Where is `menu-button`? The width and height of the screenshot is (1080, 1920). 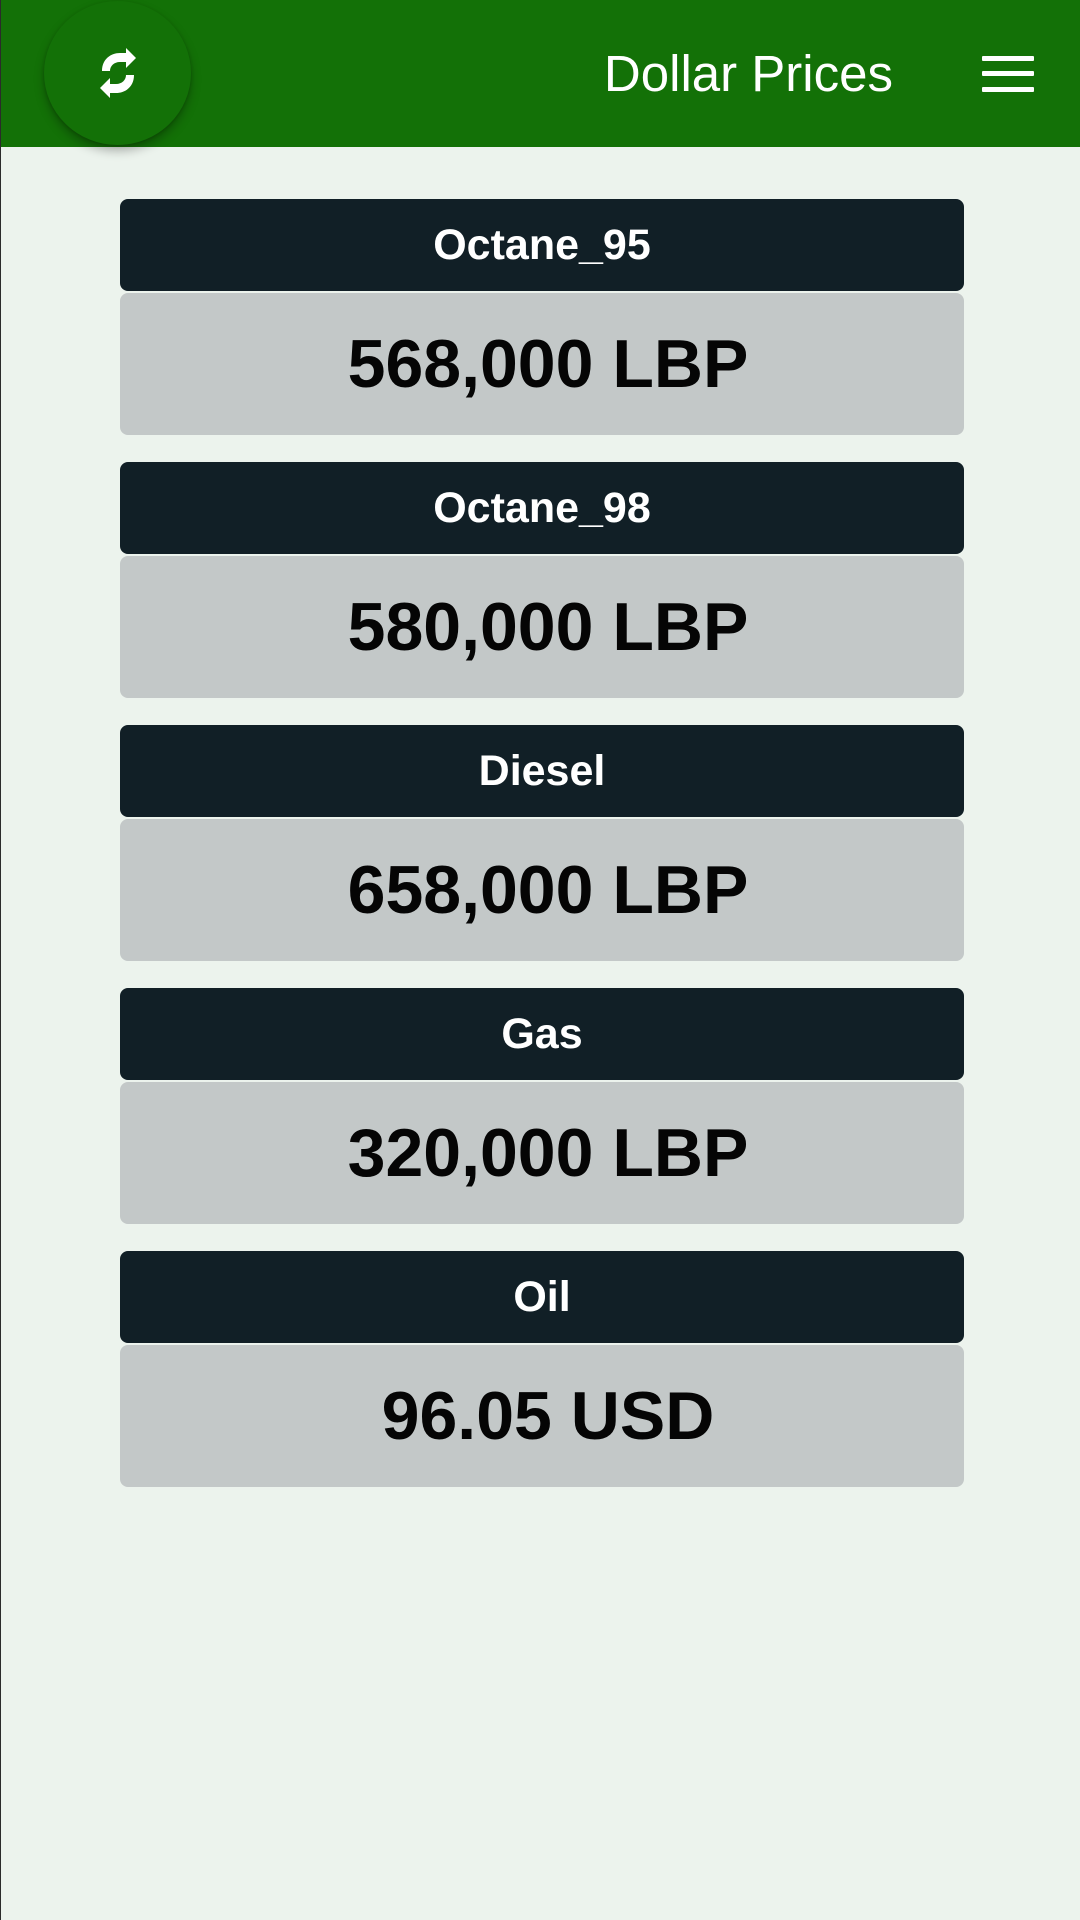
menu-button is located at coordinates (1008, 74).